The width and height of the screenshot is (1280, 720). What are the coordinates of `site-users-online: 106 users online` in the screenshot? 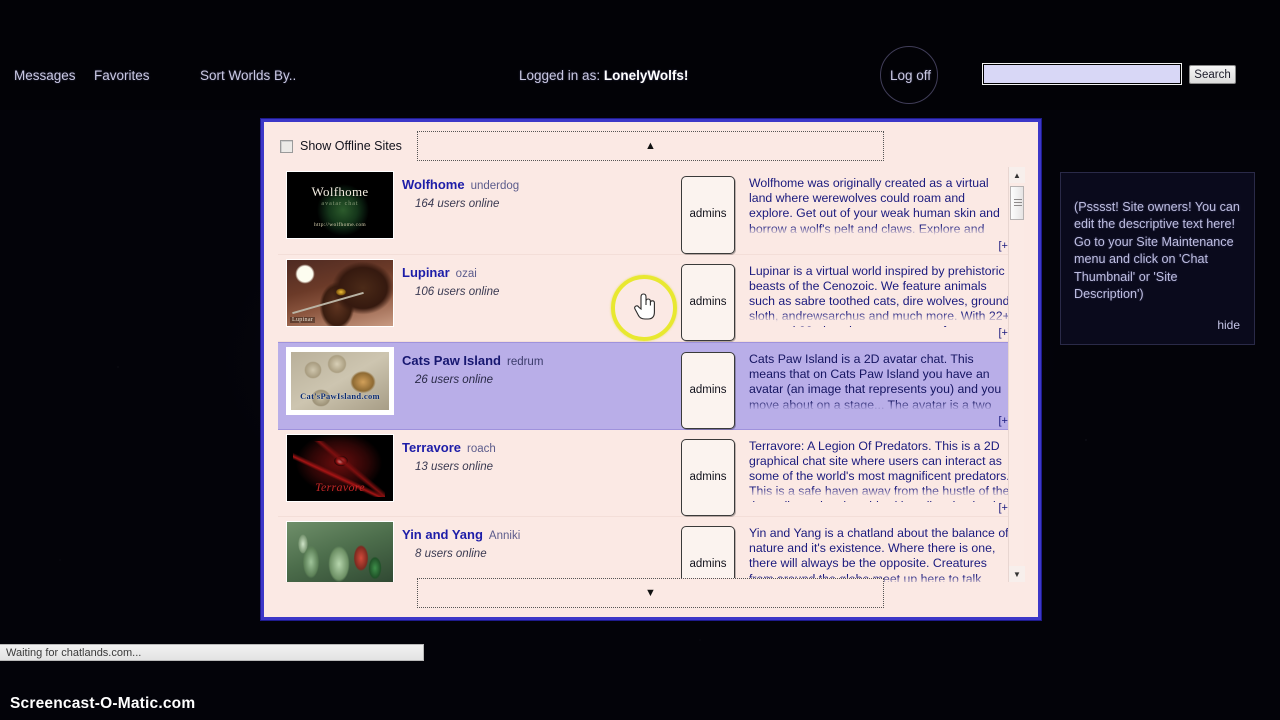 It's located at (457, 291).